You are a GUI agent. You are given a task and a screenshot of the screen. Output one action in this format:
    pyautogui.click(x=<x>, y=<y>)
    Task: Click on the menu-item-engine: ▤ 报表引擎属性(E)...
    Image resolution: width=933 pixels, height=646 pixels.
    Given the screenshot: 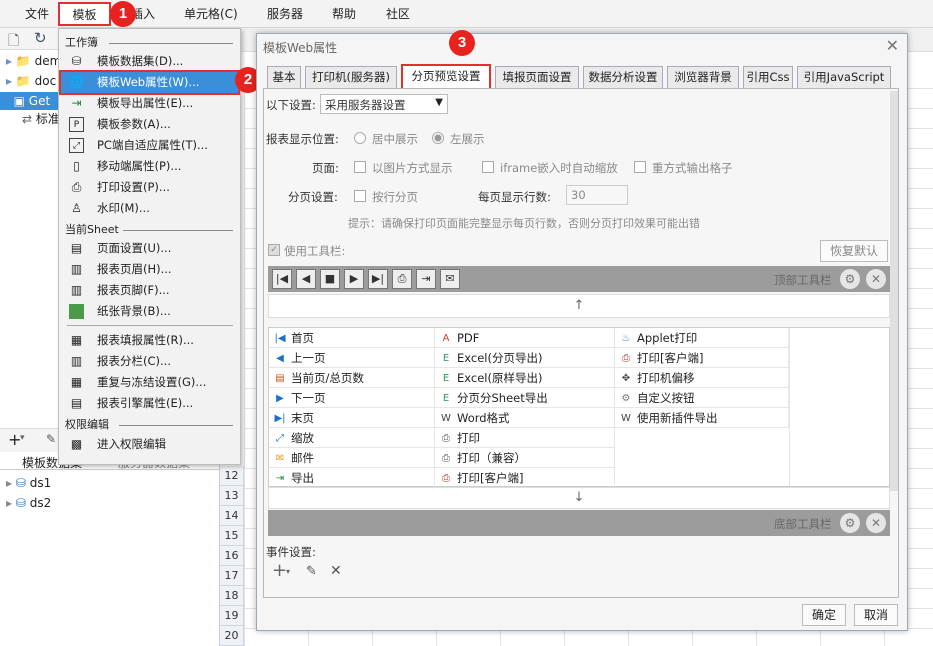 What is the action you would take?
    pyautogui.click(x=149, y=403)
    